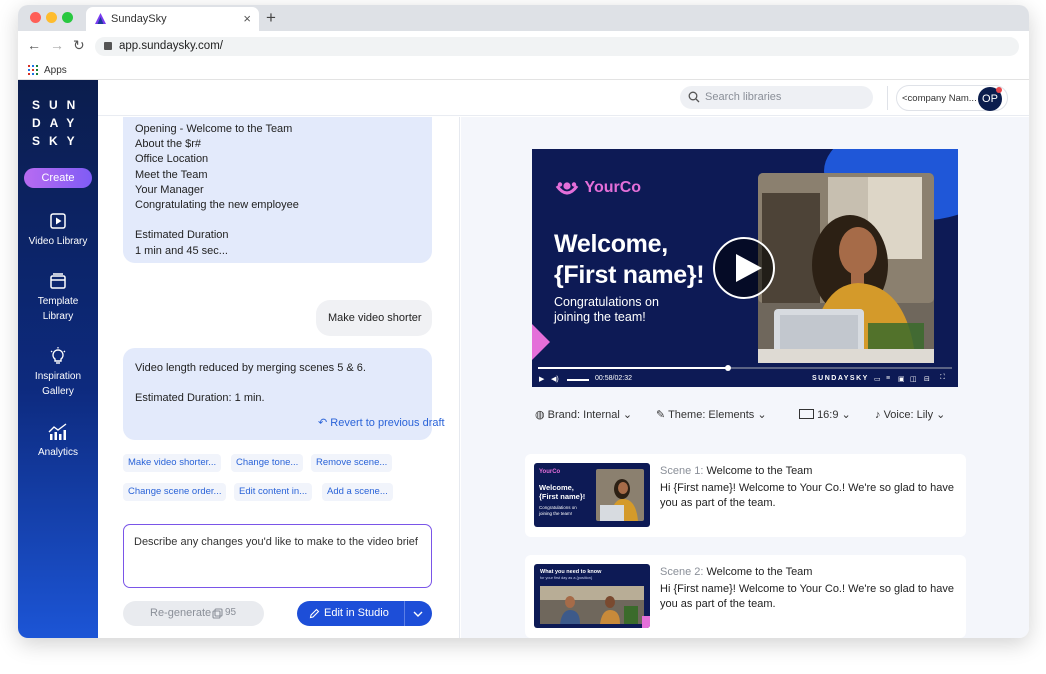 Image resolution: width=1046 pixels, height=674 pixels. Describe the element at coordinates (562, 492) in the screenshot. I see `thumb-headline: Welcome, {First name}!` at that location.